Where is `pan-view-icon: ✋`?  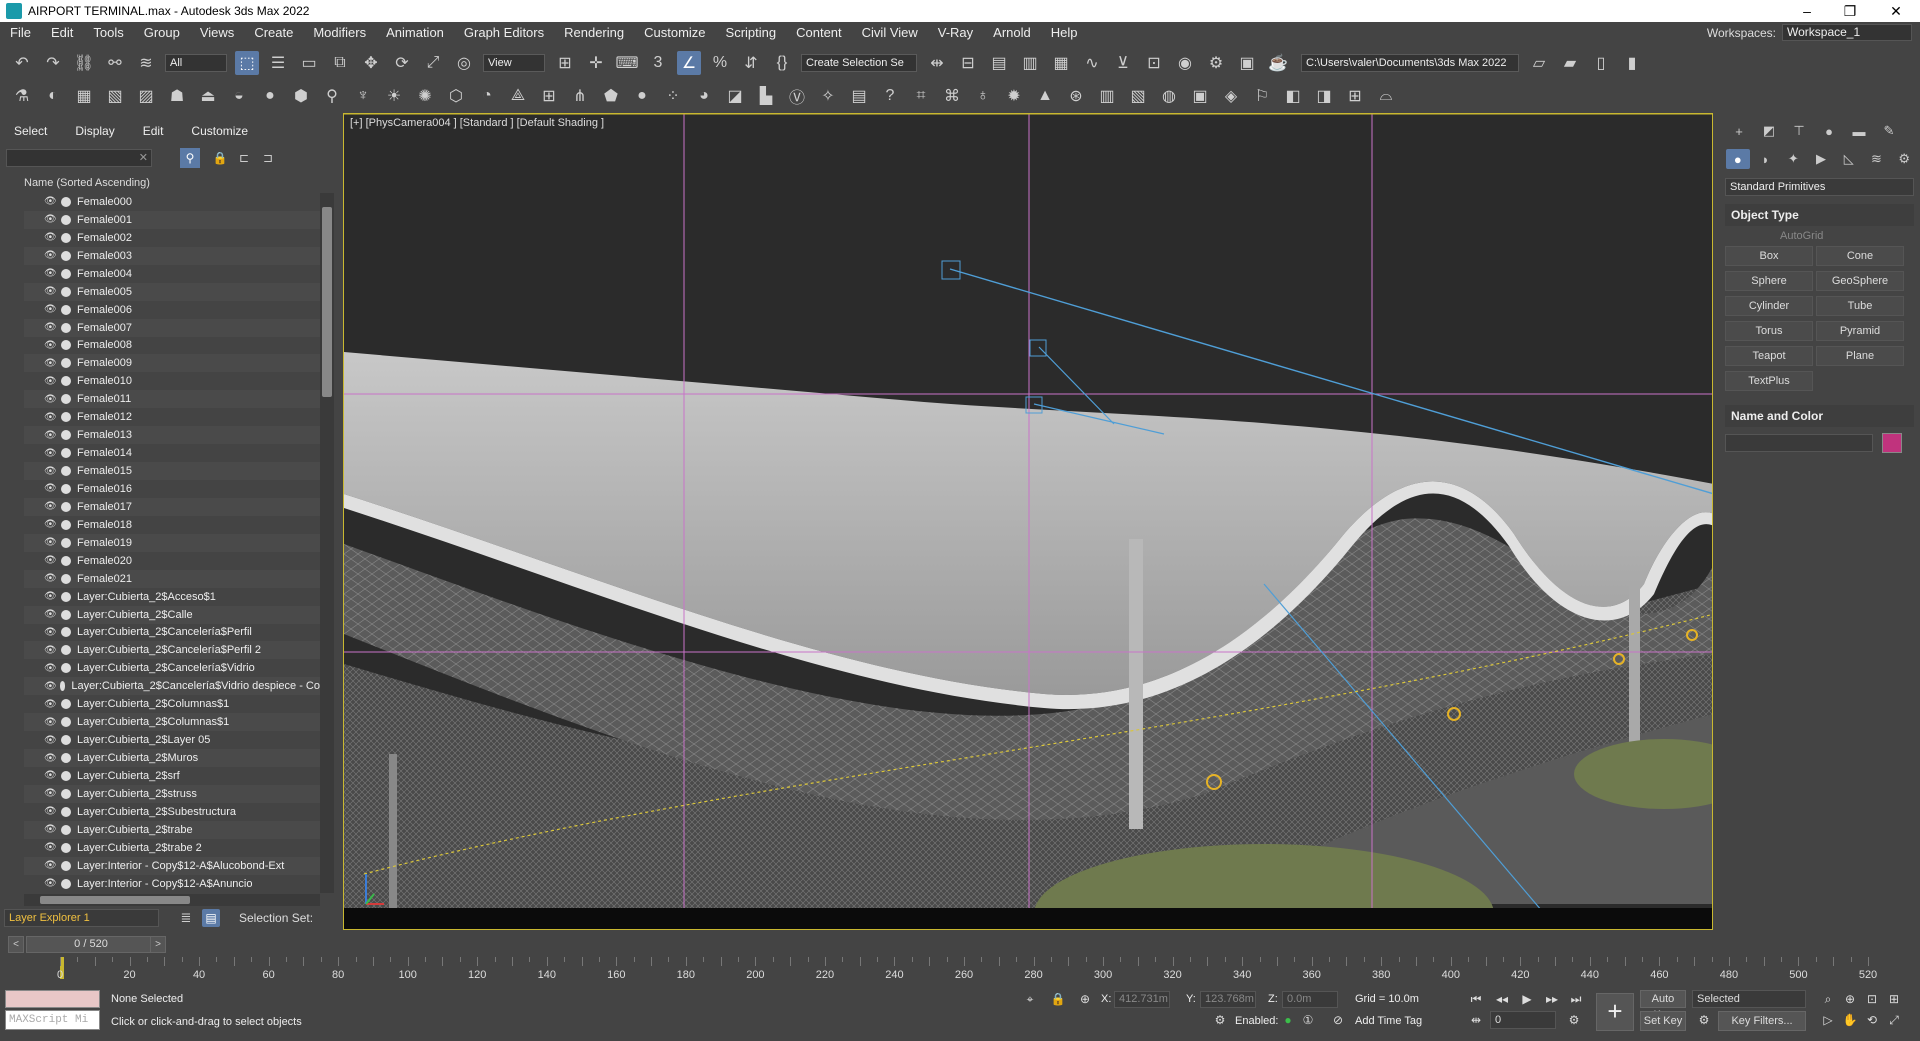 pan-view-icon: ✋ is located at coordinates (1850, 1020).